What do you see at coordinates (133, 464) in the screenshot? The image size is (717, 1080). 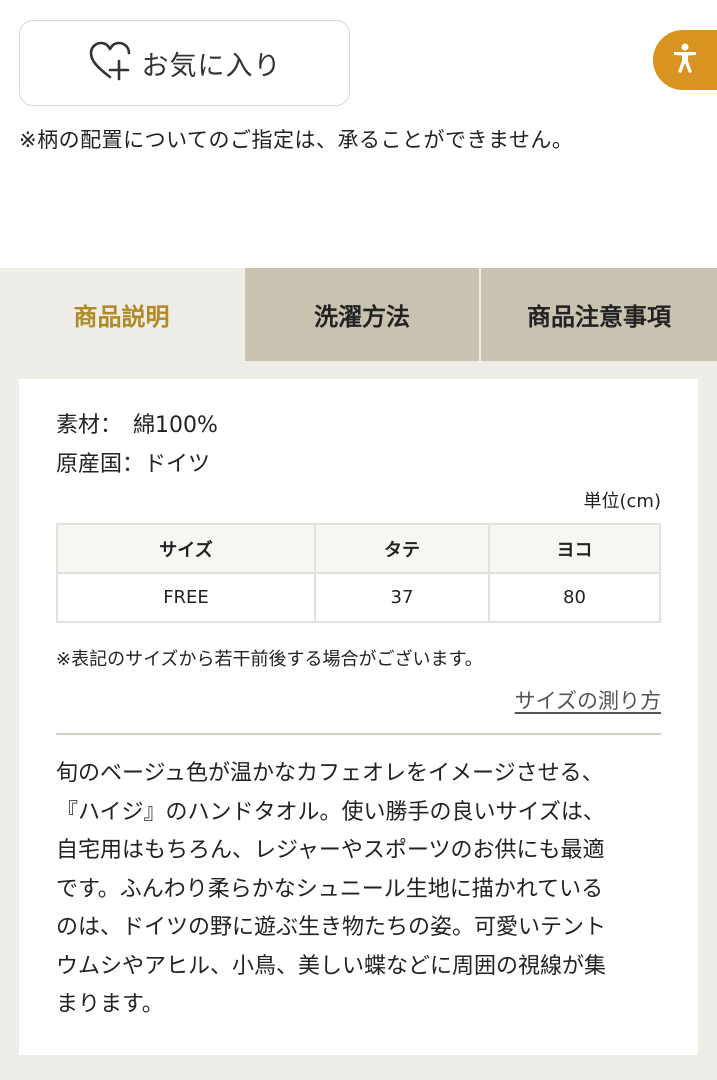 I see `origin-spec: 原産国：ドイツ` at bounding box center [133, 464].